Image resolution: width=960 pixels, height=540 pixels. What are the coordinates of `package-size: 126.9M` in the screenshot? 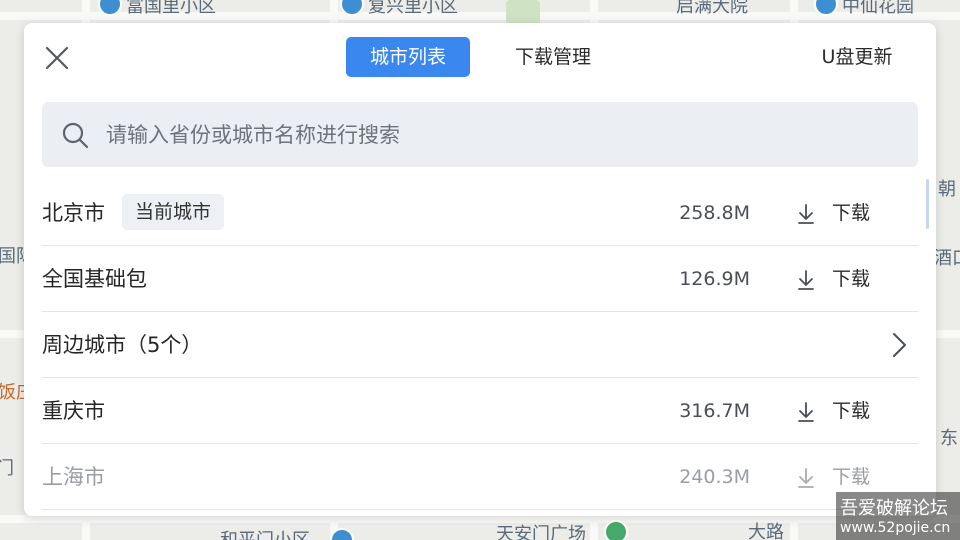 It's located at (714, 279).